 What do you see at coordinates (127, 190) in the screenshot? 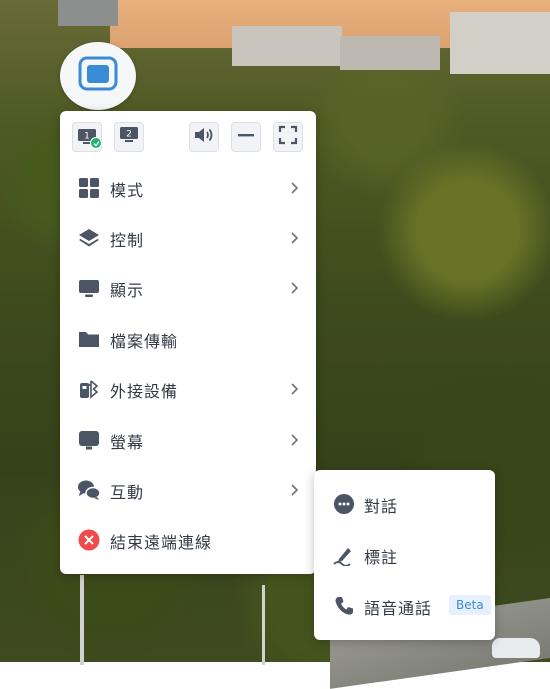
I see `menu-item-label: 模式` at bounding box center [127, 190].